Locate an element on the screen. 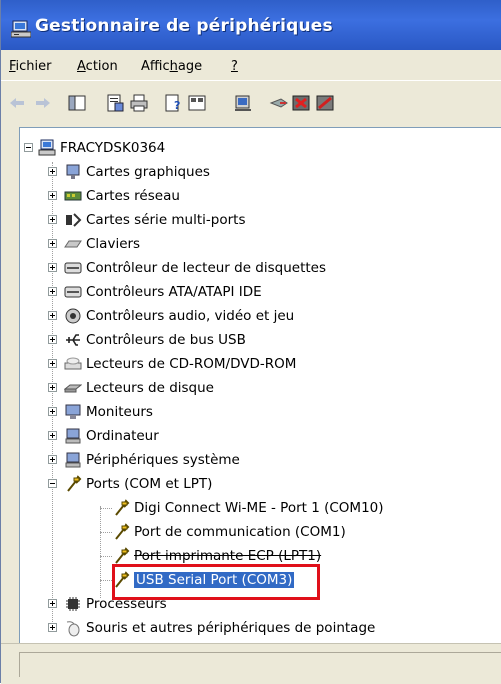  tree-item-label: Cartes graphiques is located at coordinates (148, 172).